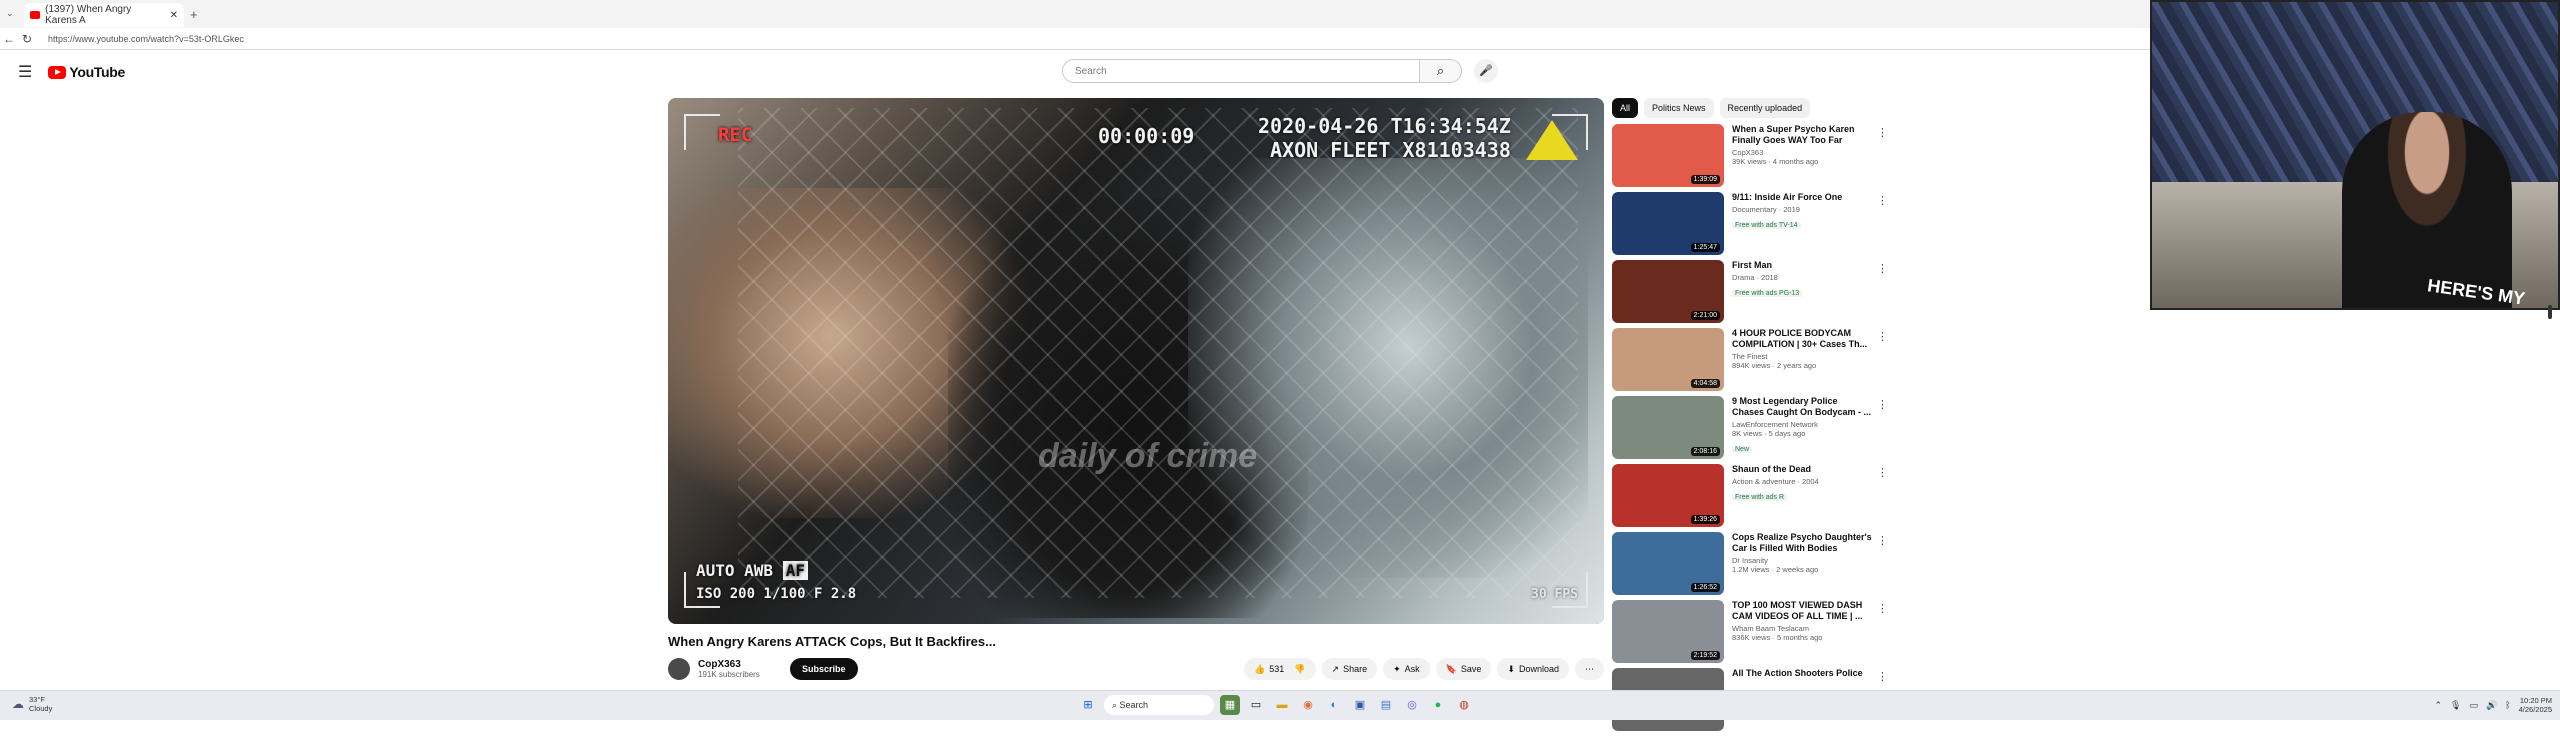  Describe the element at coordinates (1802, 152) in the screenshot. I see `video-item-channel: CopX363` at that location.